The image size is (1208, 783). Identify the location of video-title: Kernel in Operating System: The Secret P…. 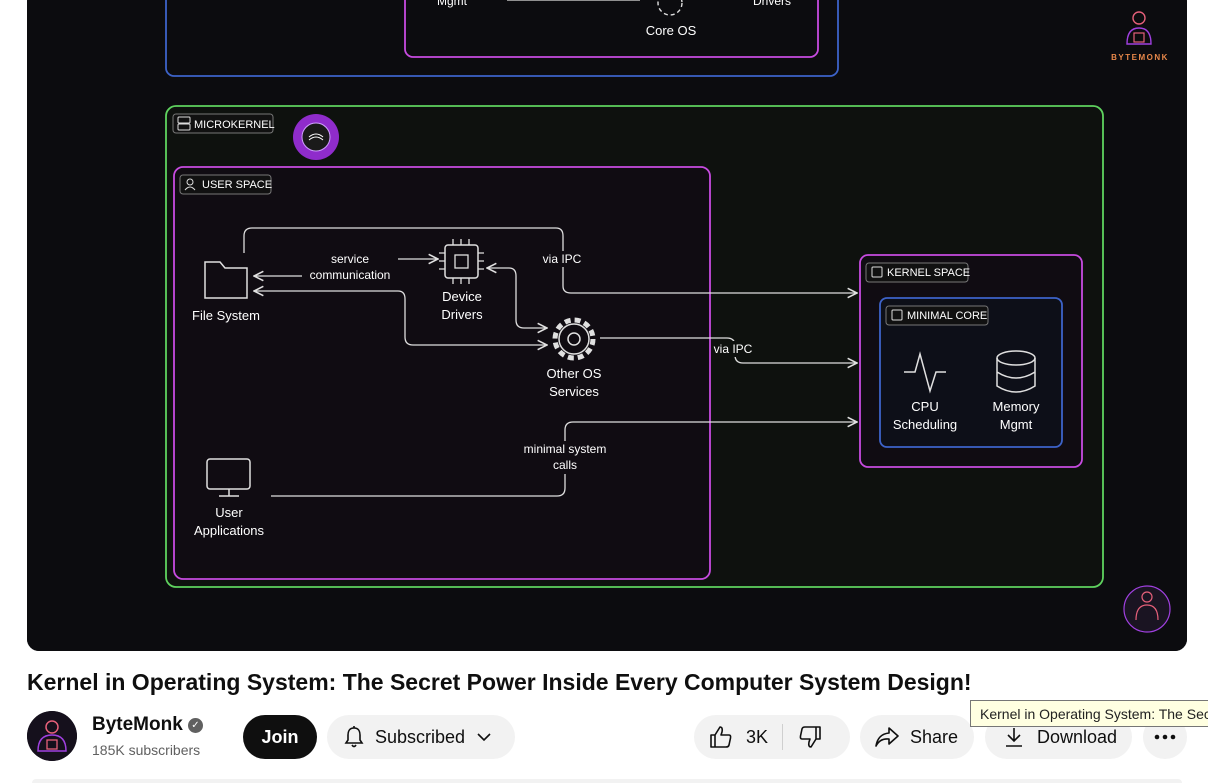
(499, 682).